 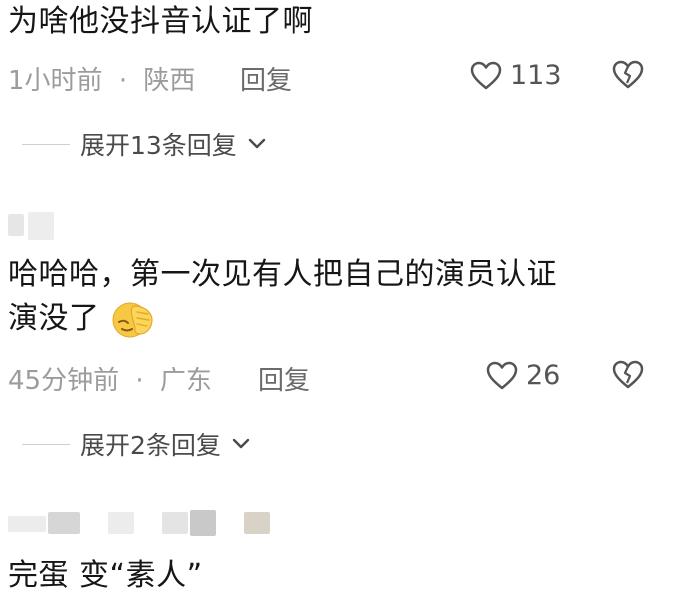 I want to click on expand-replies-label: 展开13条回复, so click(x=158, y=145).